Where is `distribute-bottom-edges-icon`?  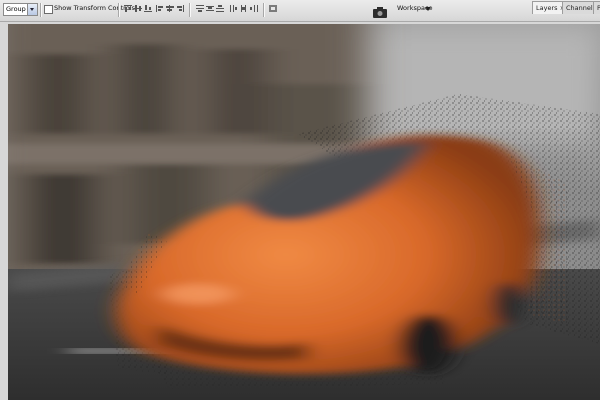 distribute-bottom-edges-icon is located at coordinates (220, 8).